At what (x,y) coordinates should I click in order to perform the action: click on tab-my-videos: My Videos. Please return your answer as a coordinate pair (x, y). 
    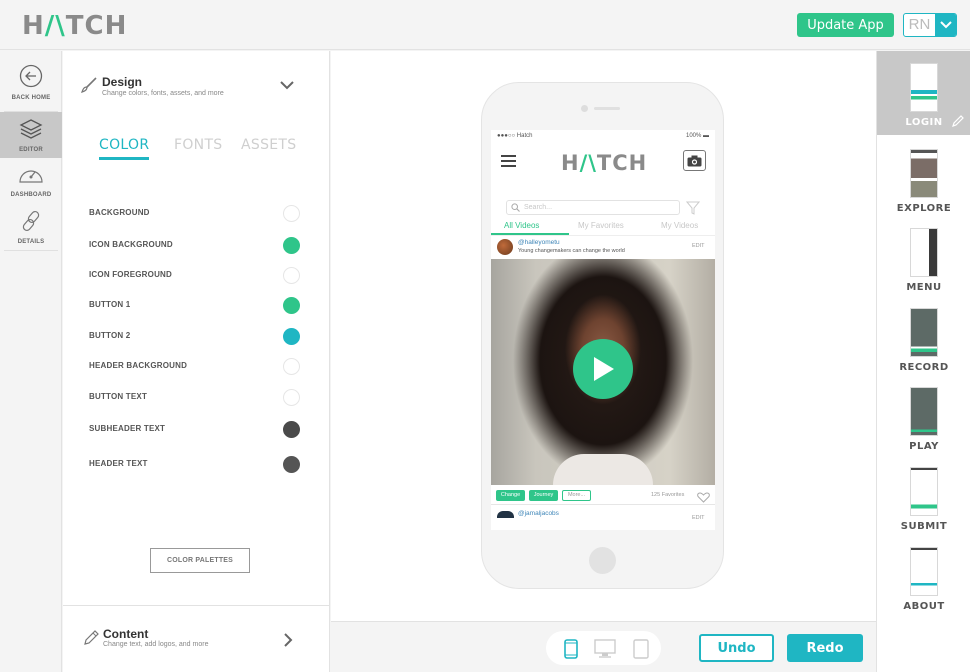
    Looking at the image, I should click on (679, 225).